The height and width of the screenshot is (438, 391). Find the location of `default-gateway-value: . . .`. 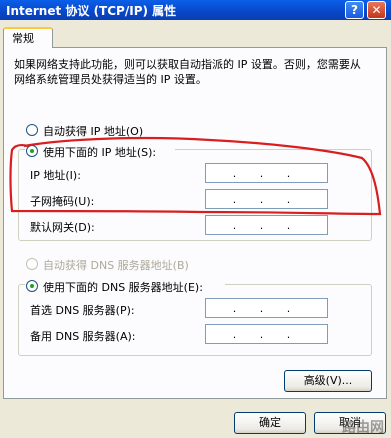

default-gateway-value: . . . is located at coordinates (266, 225).